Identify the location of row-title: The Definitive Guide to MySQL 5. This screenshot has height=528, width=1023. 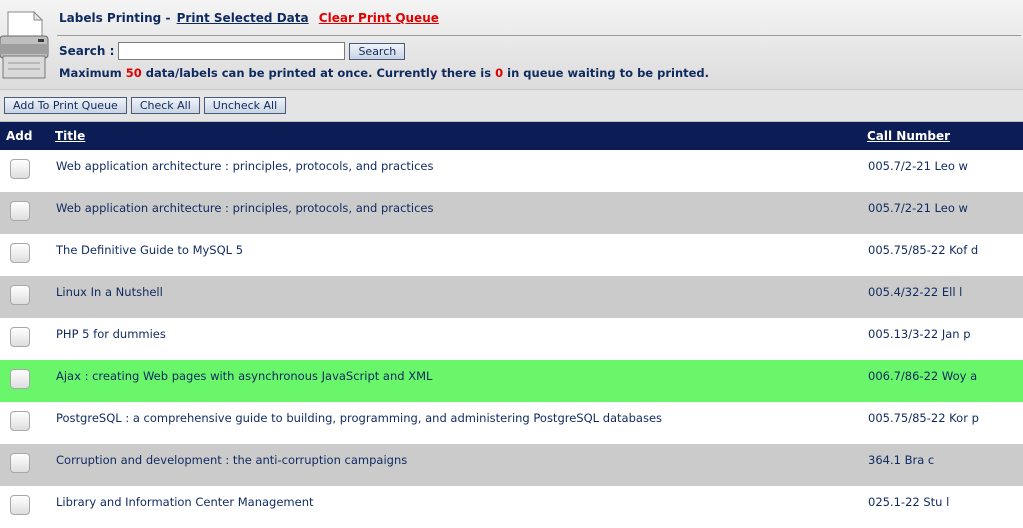
(150, 250).